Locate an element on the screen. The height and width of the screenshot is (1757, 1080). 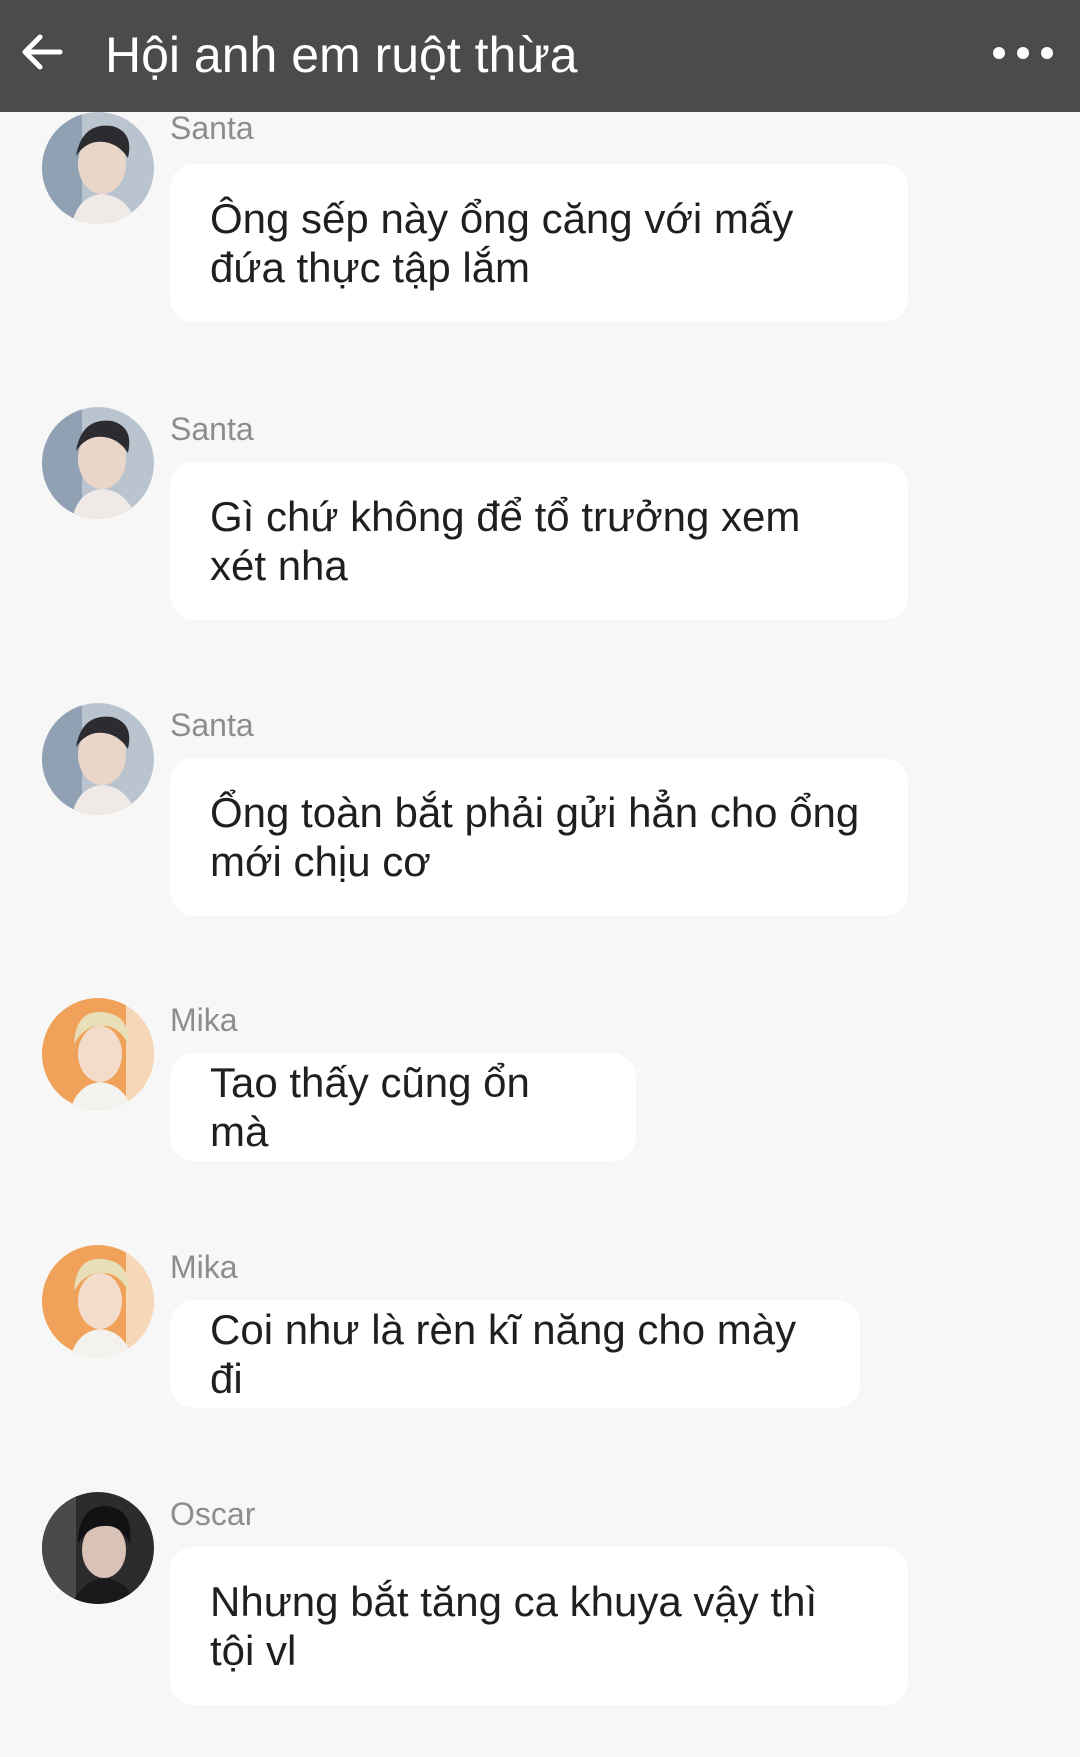
message-bubble: Tao thấy cũng ổn mà is located at coordinates (403, 1107).